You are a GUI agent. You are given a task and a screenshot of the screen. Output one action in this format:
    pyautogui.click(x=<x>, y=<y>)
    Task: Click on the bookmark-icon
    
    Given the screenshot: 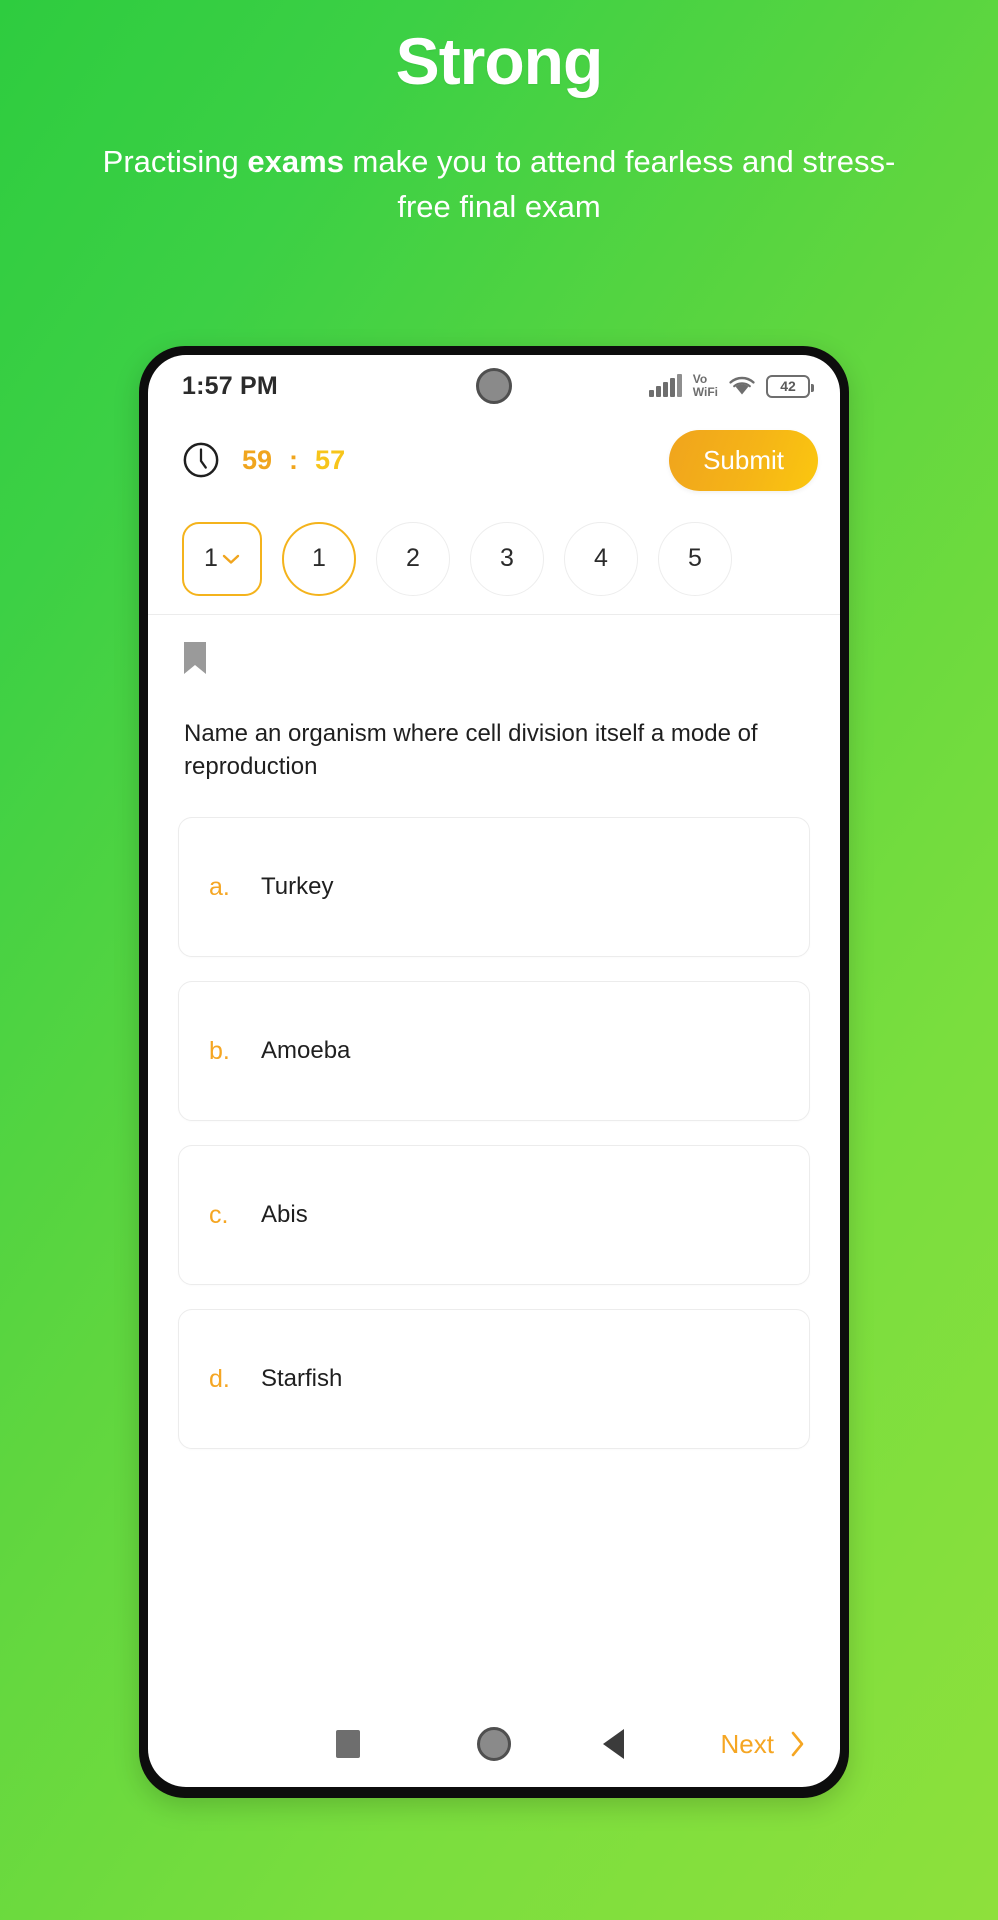 What is the action you would take?
    pyautogui.click(x=195, y=658)
    